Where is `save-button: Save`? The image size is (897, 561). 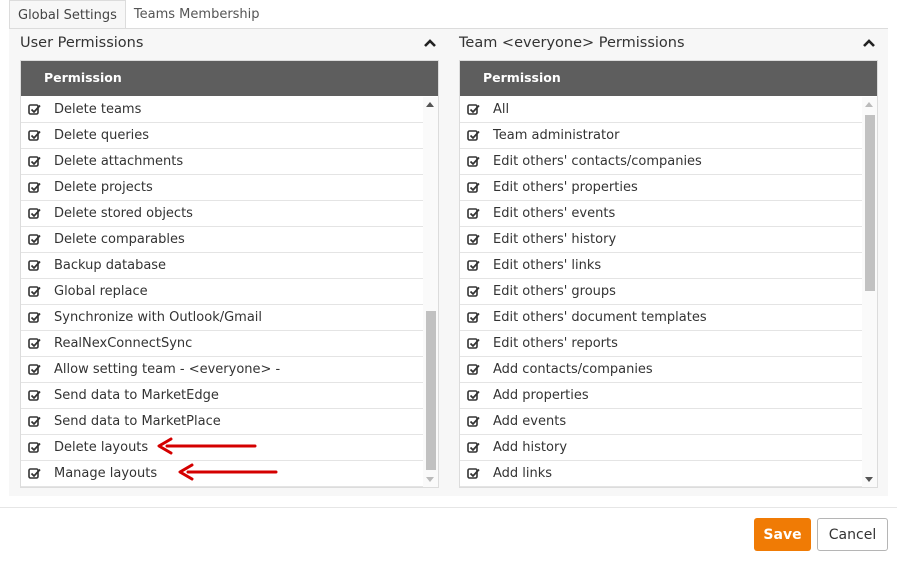
save-button: Save is located at coordinates (782, 534).